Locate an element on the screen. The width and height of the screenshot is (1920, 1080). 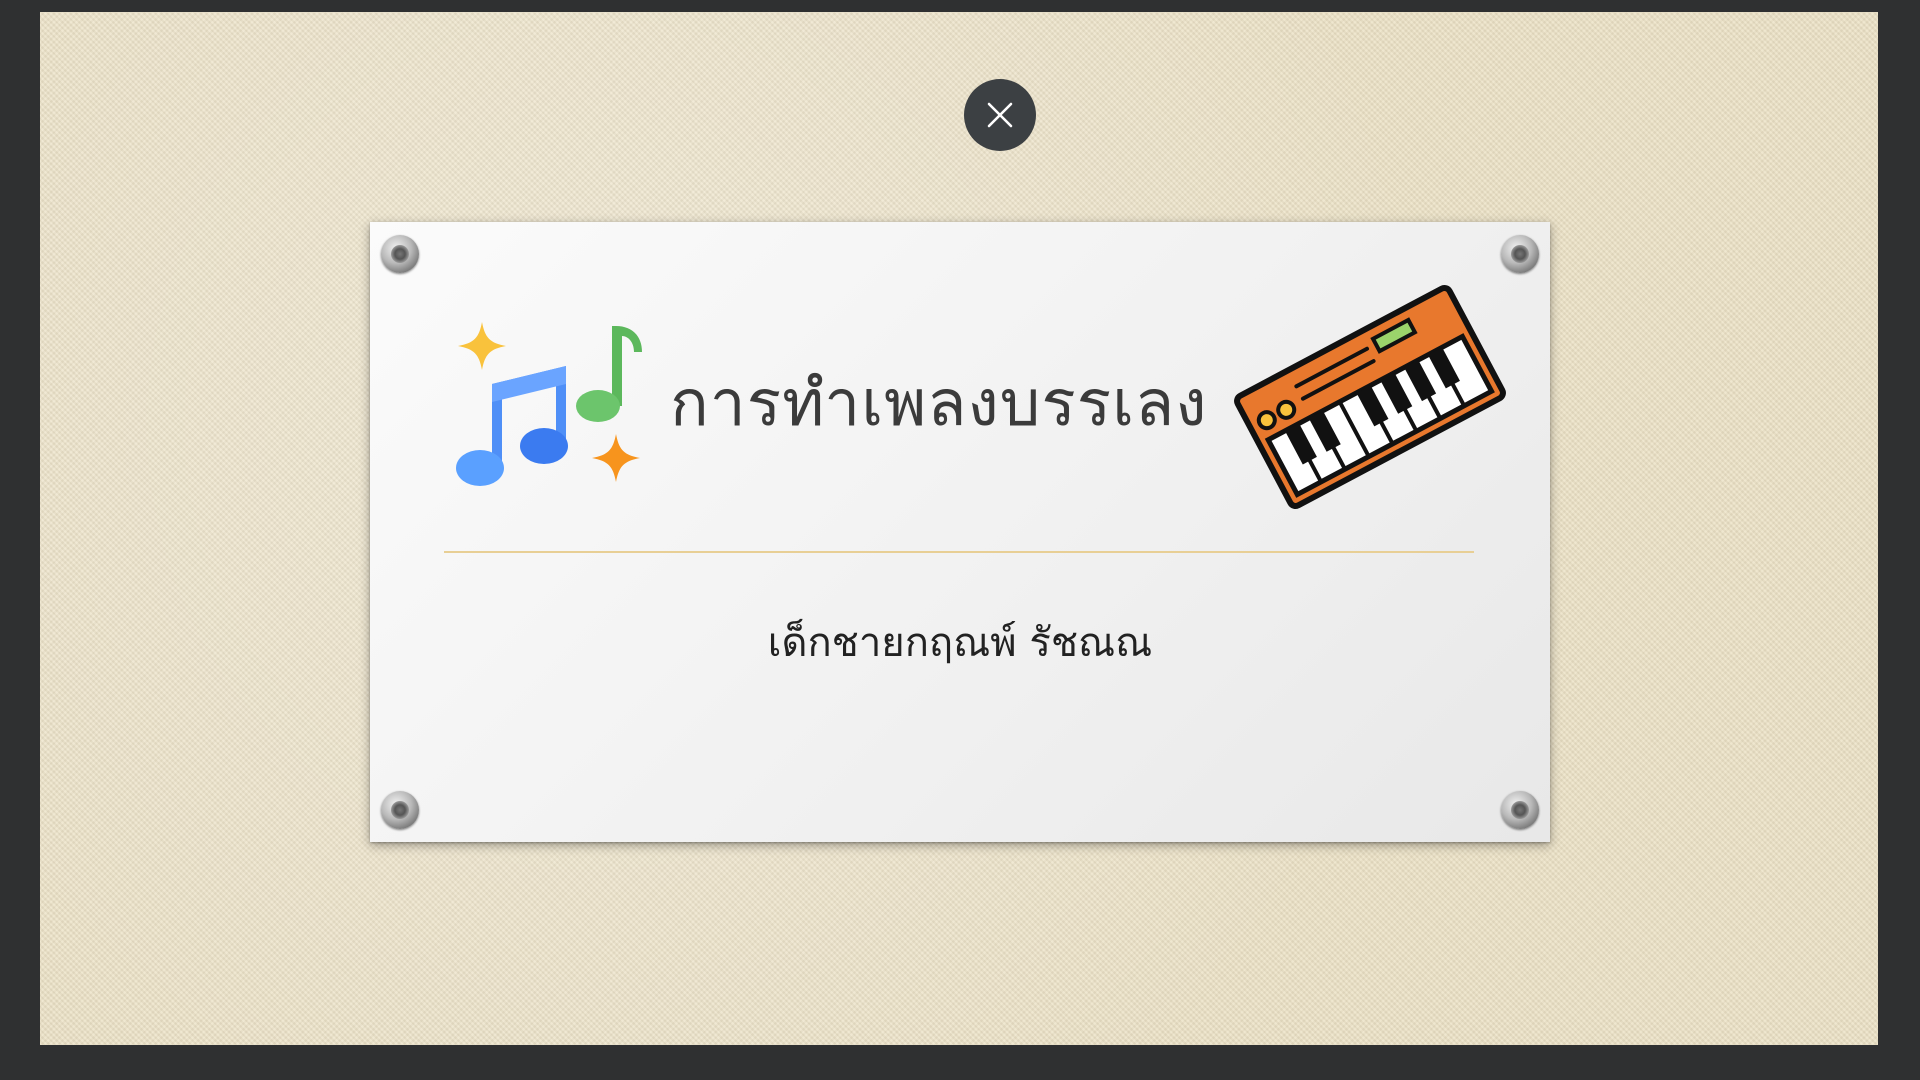
close-button is located at coordinates (1000, 115).